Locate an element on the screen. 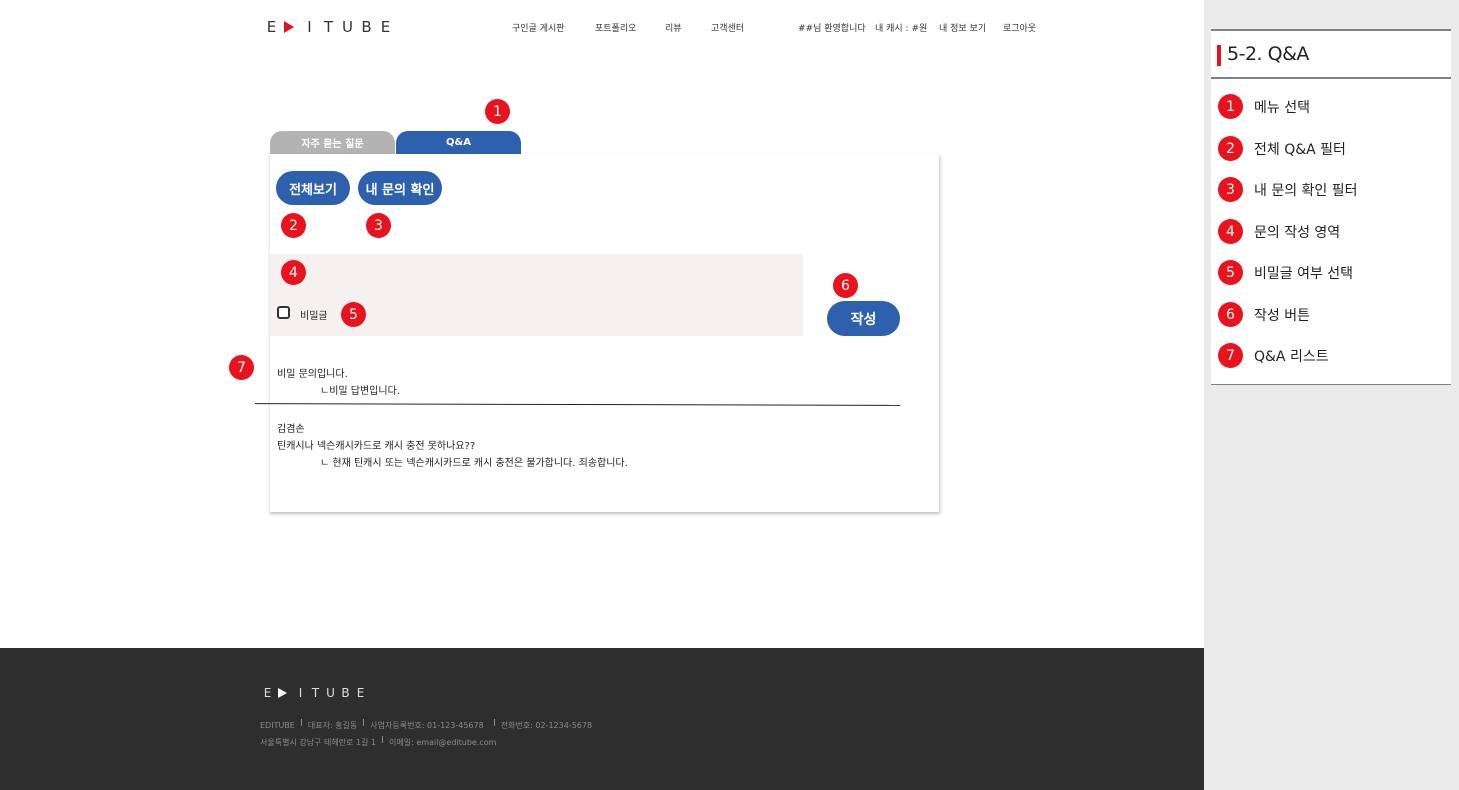  legend-item: 4 문의 작성 영역 is located at coordinates (1279, 231).